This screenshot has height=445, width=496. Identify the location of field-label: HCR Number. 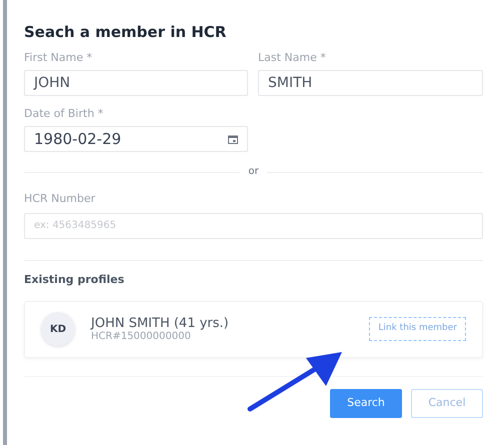
(60, 199).